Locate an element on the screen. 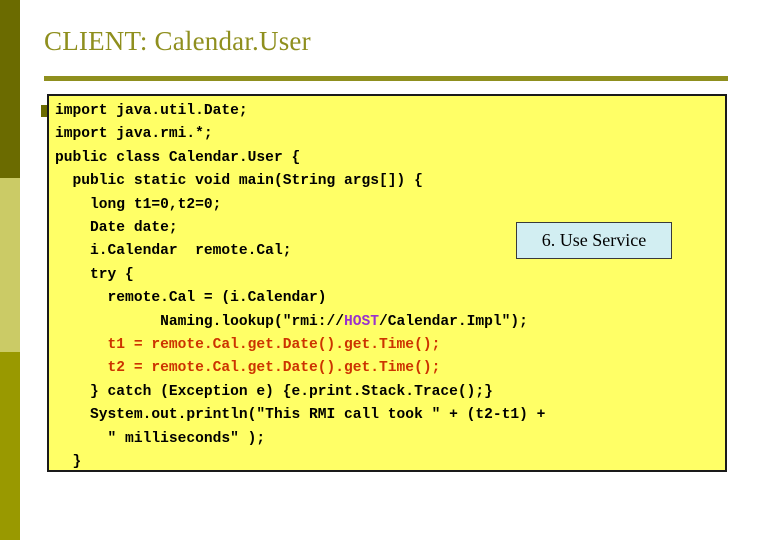  title-underline-rule is located at coordinates (386, 78).